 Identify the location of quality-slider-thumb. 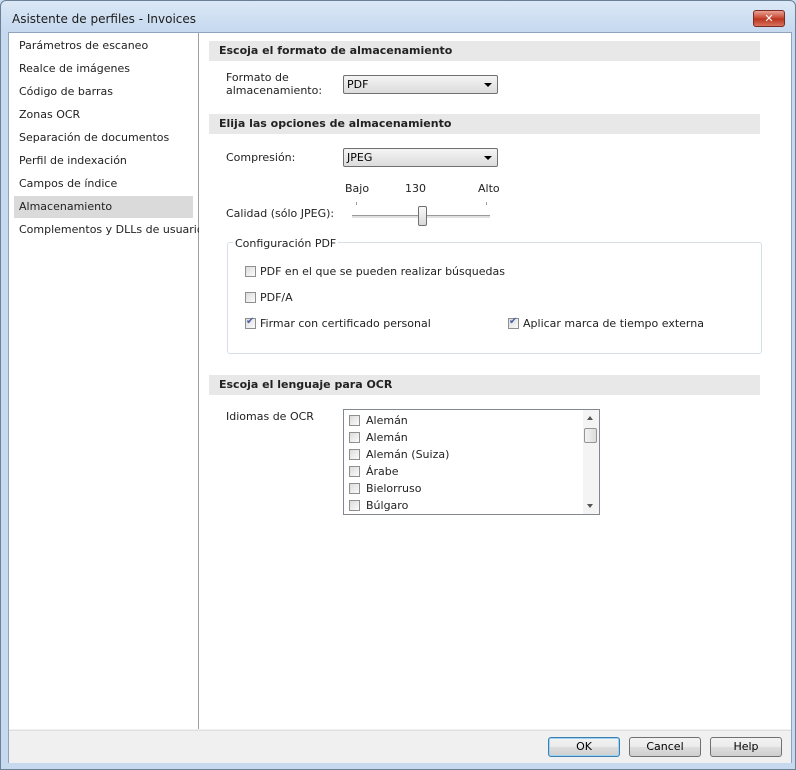
(422, 216).